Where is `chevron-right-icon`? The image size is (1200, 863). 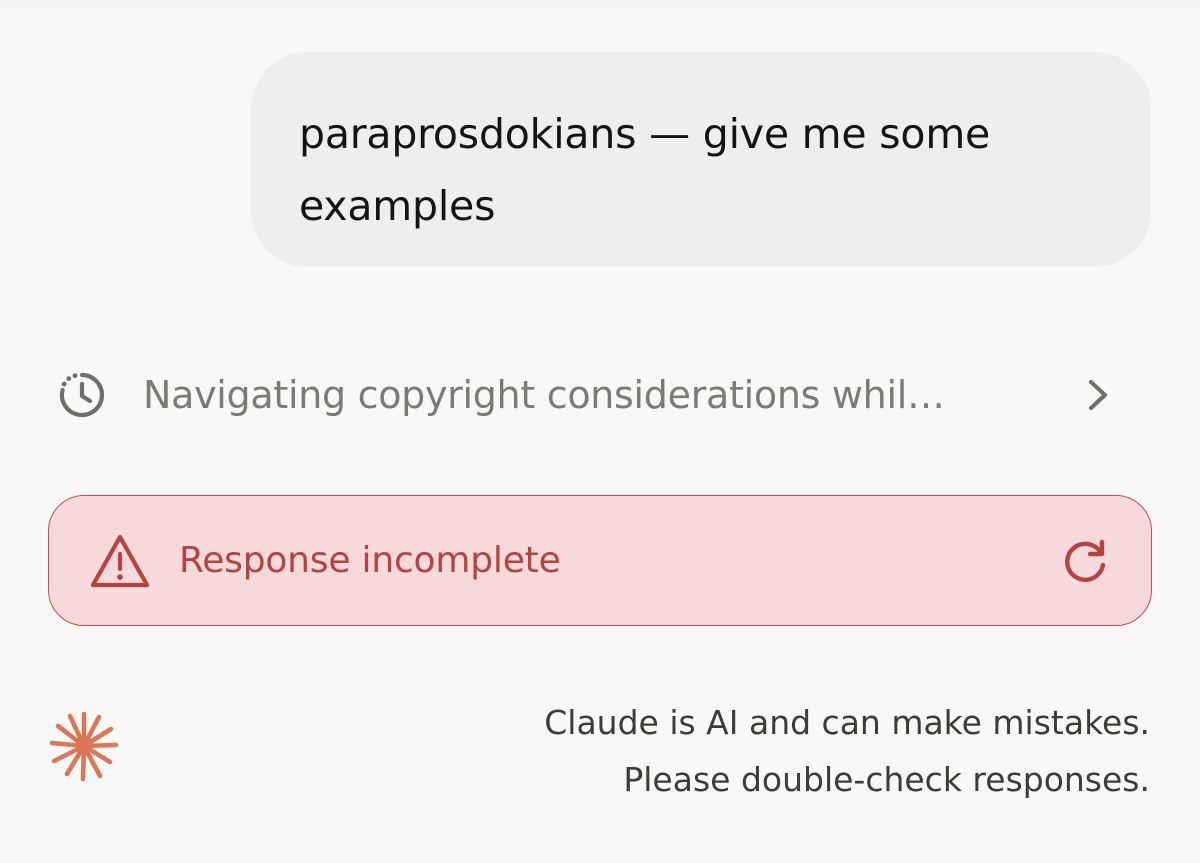 chevron-right-icon is located at coordinates (1098, 395).